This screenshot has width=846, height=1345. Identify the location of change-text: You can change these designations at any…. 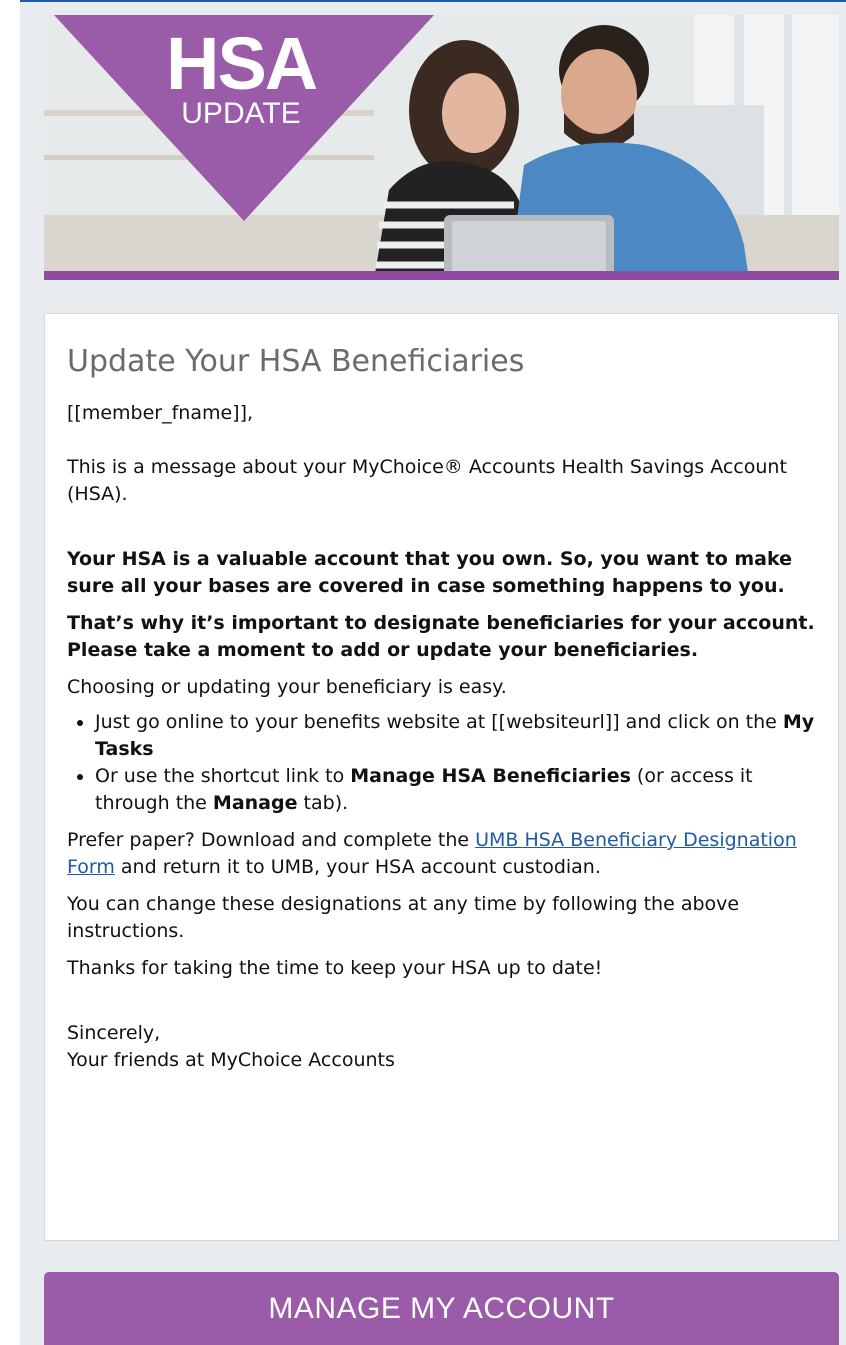
(403, 917).